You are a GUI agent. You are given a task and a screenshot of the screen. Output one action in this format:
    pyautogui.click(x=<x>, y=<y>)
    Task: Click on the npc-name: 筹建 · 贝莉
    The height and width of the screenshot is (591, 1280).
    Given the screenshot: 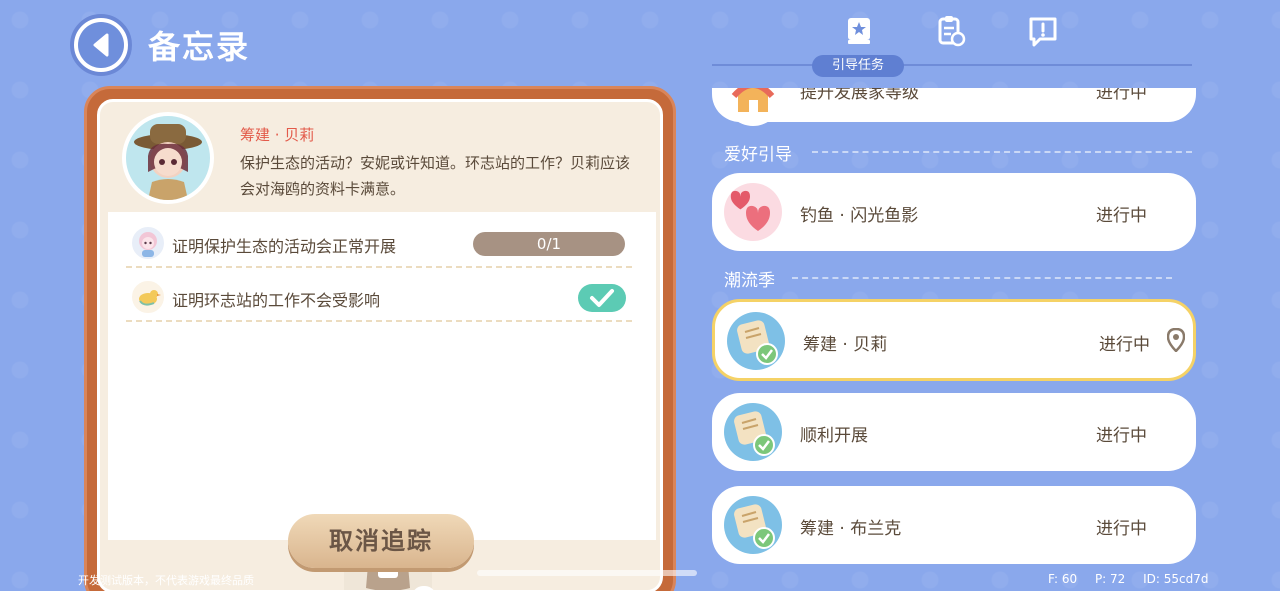 What is the action you would take?
    pyautogui.click(x=277, y=135)
    